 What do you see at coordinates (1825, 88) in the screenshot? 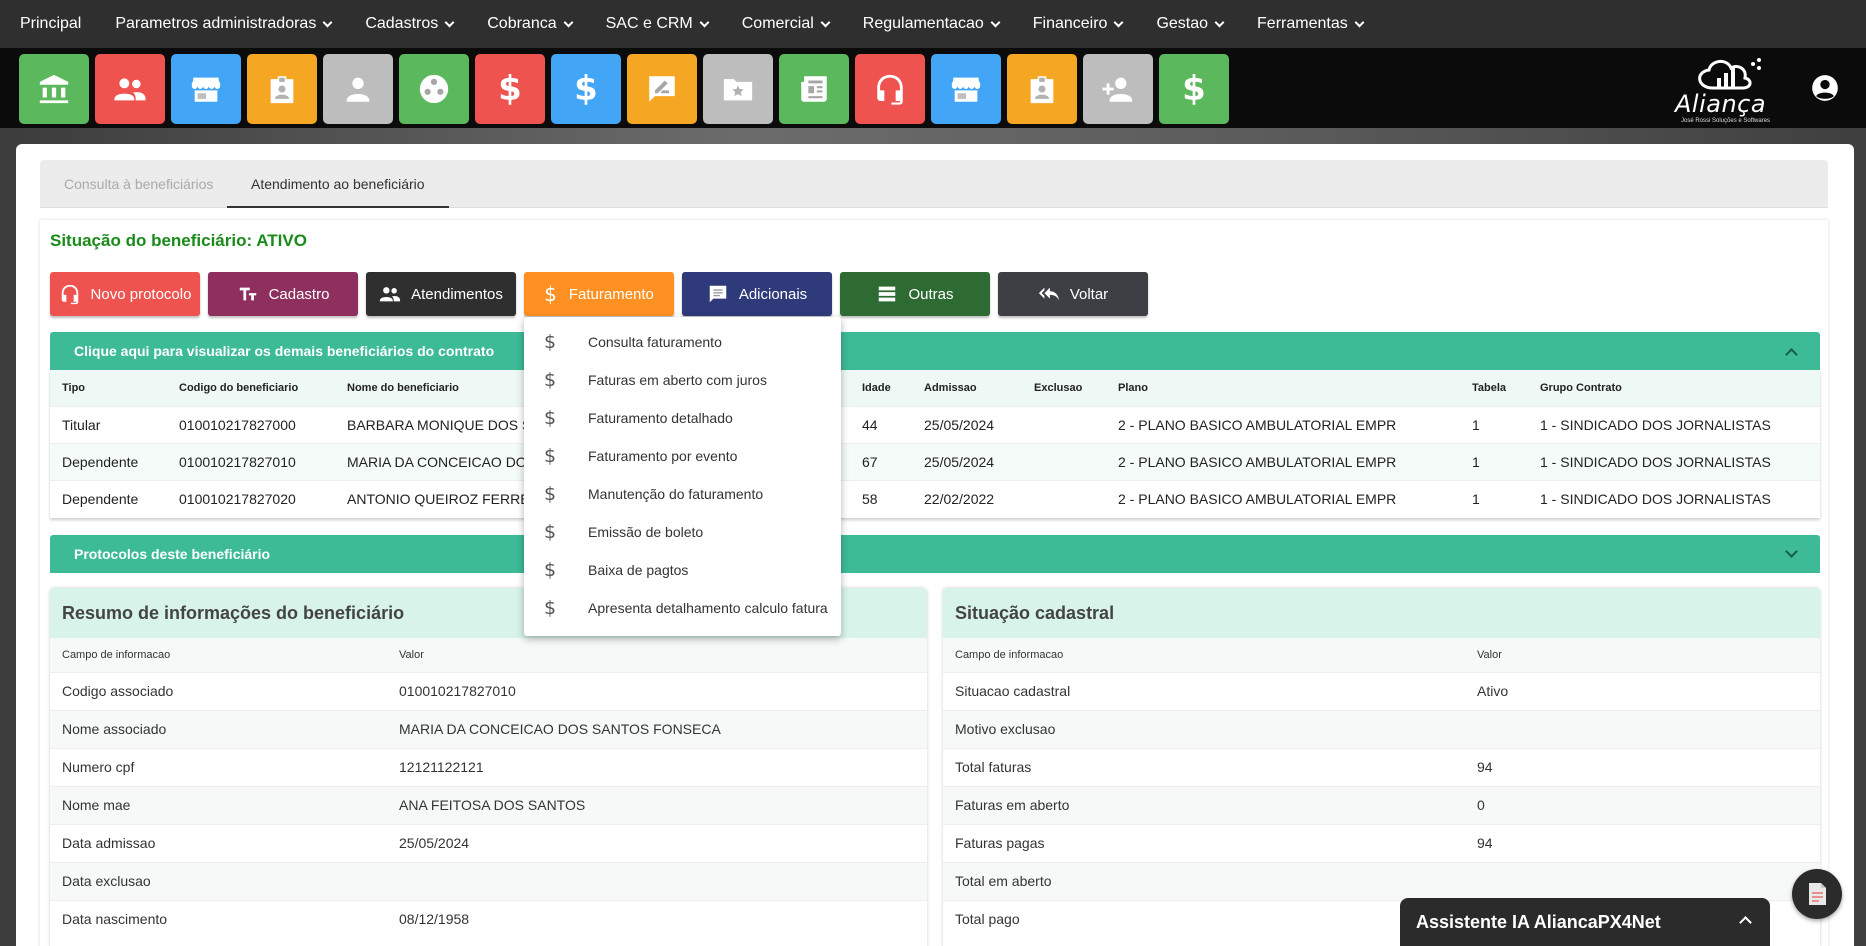
I see `account-circle-icon` at bounding box center [1825, 88].